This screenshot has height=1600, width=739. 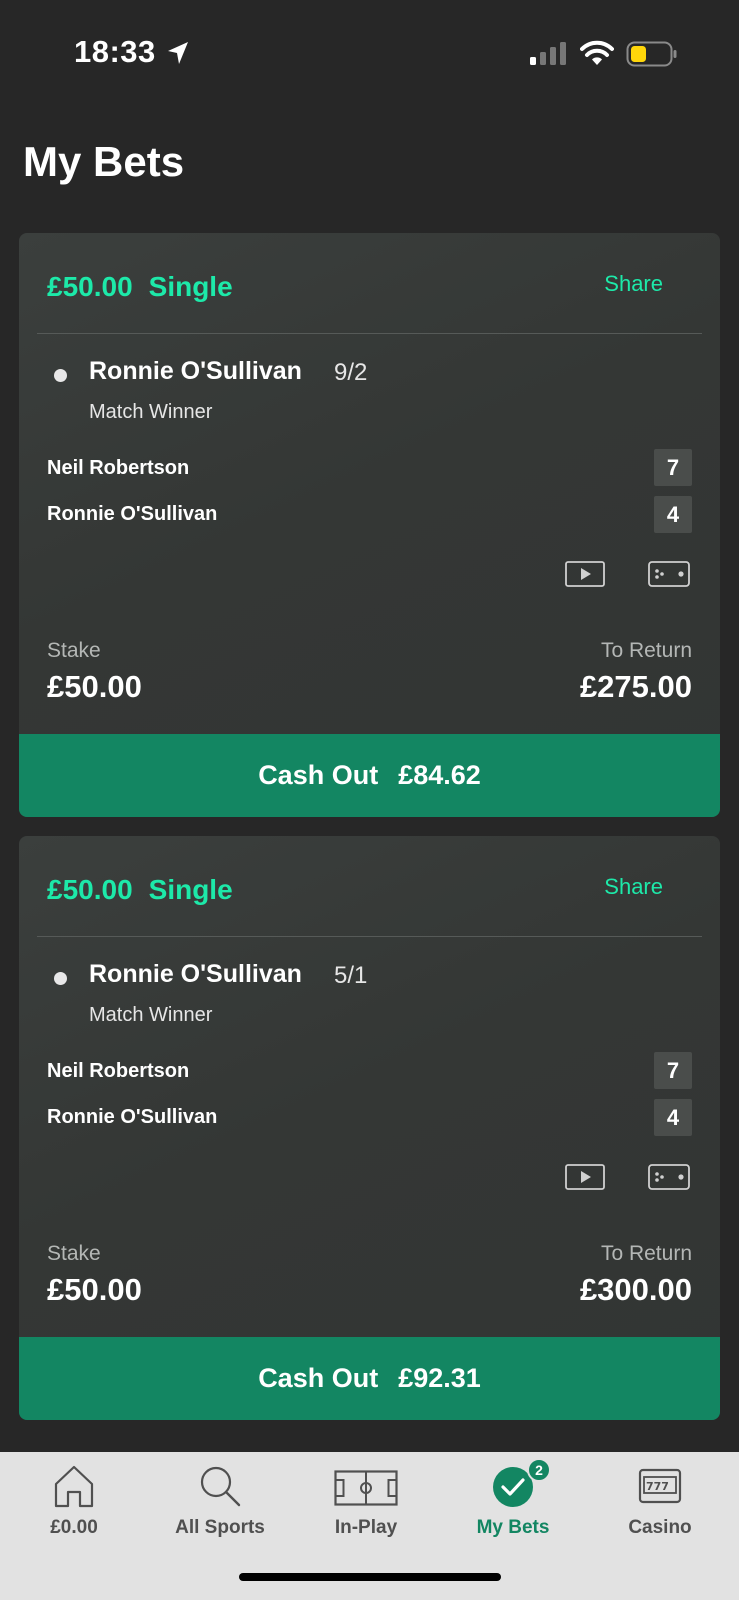 What do you see at coordinates (74, 1486) in the screenshot?
I see `home-icon` at bounding box center [74, 1486].